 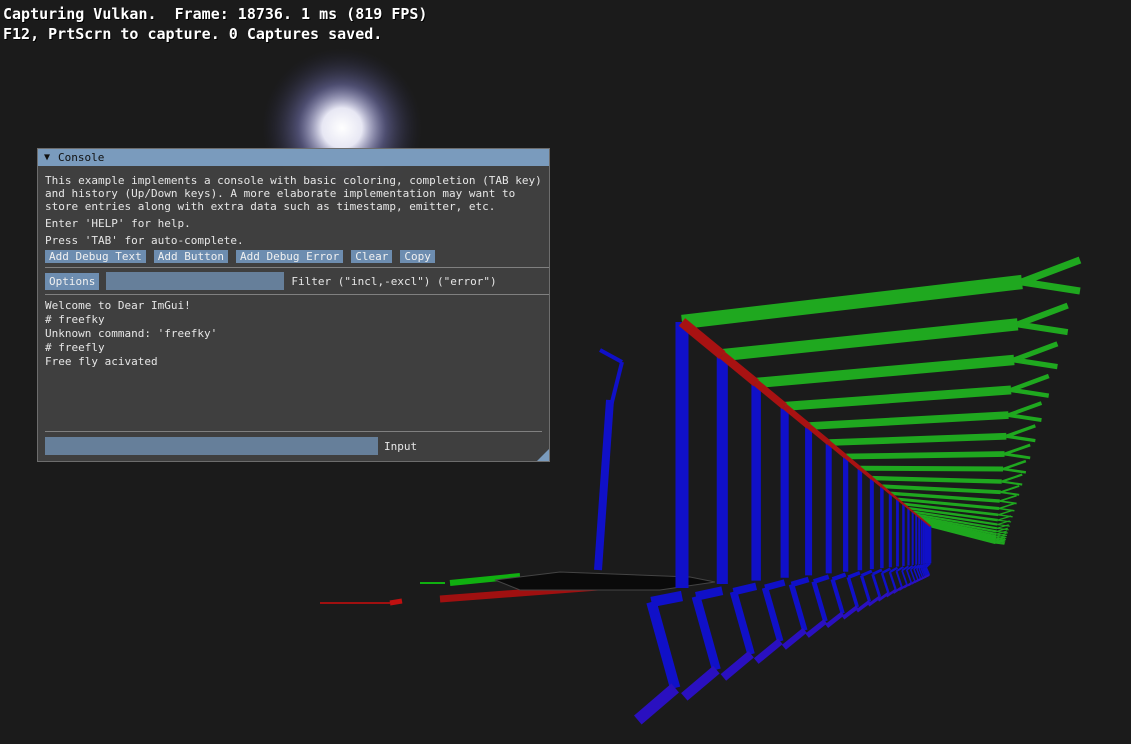 What do you see at coordinates (118, 223) in the screenshot?
I see `help-hint: Enter 'HELP' for help.` at bounding box center [118, 223].